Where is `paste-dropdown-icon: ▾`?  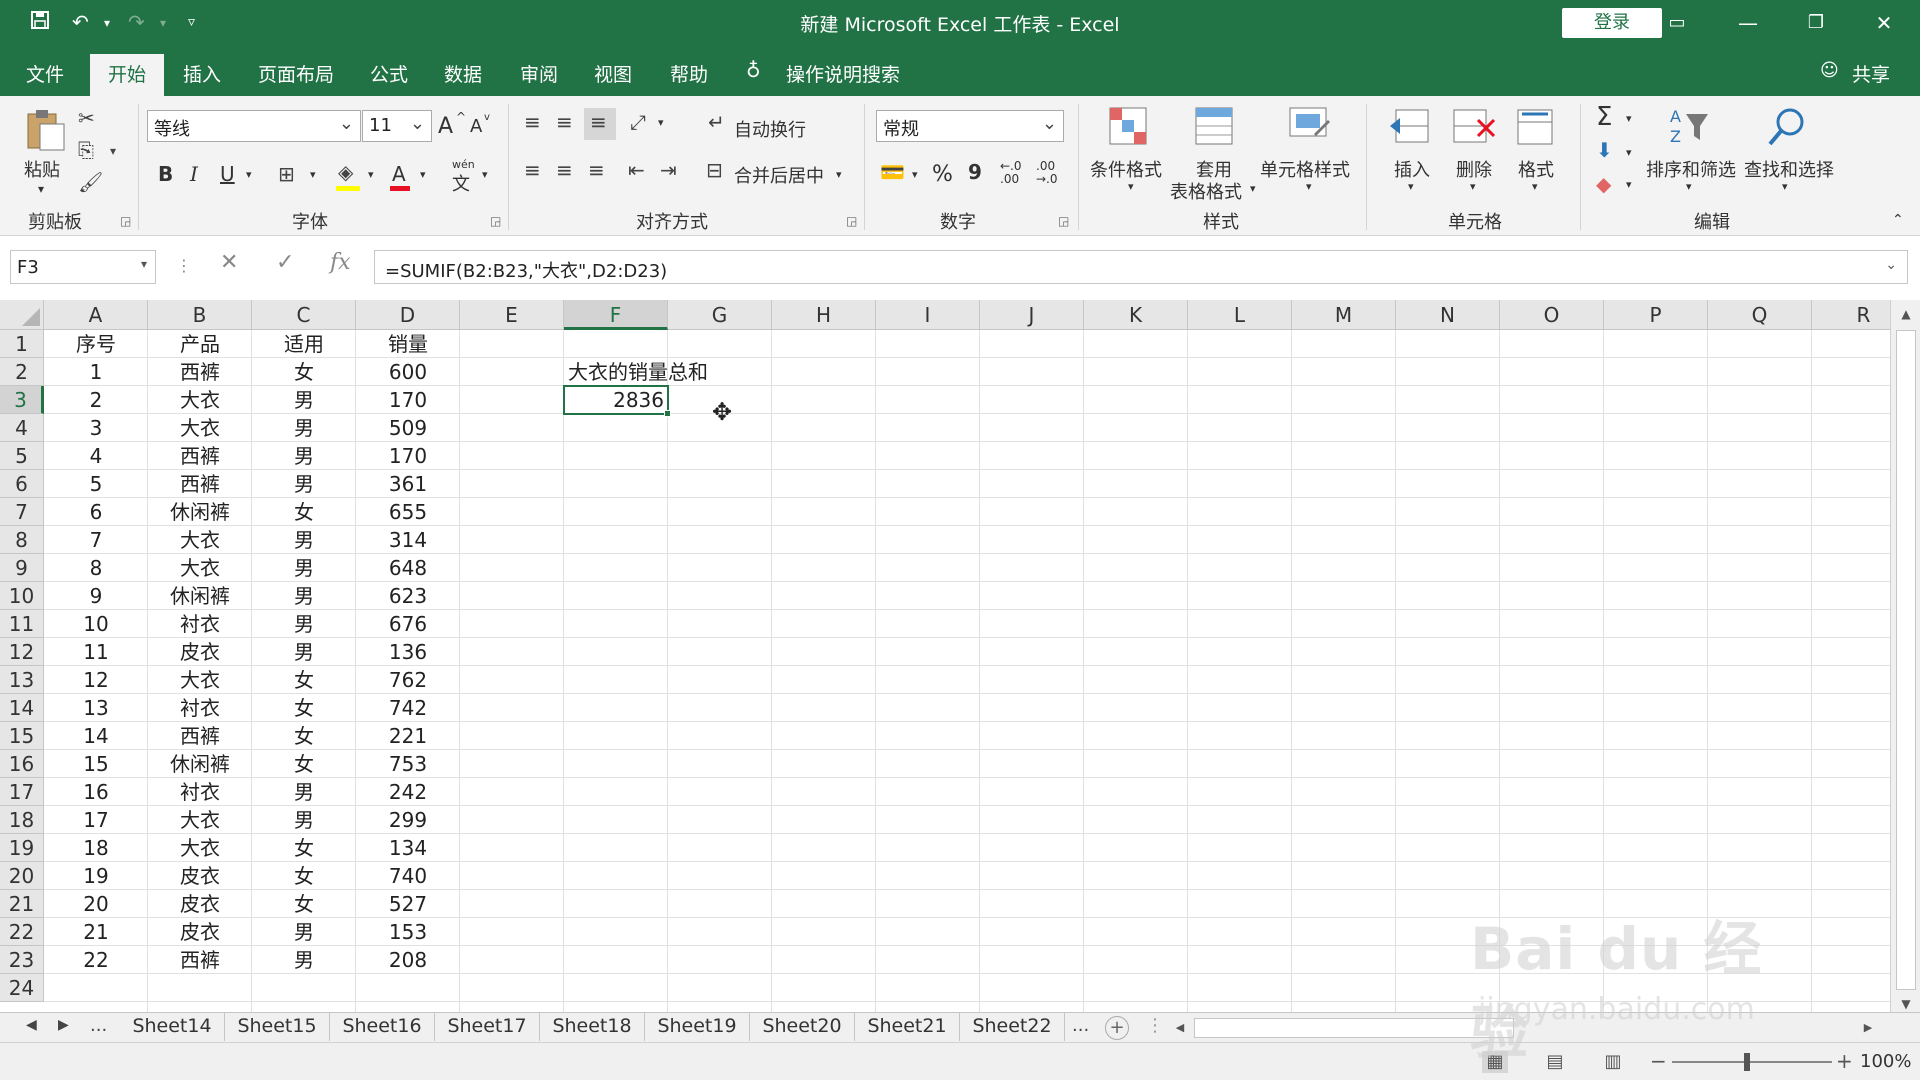 paste-dropdown-icon: ▾ is located at coordinates (41, 189).